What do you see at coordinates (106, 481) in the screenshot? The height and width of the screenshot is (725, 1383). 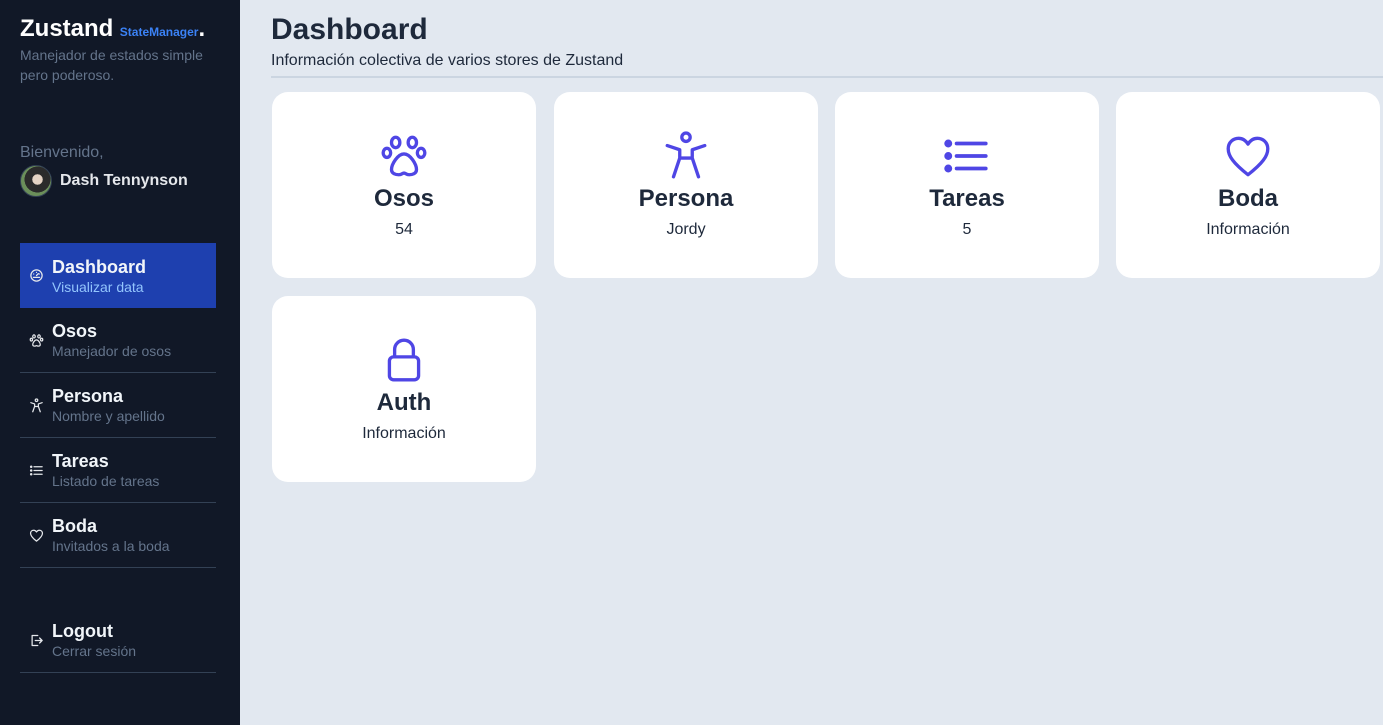 I see `sidebar-item-desc: Listado de tareas` at bounding box center [106, 481].